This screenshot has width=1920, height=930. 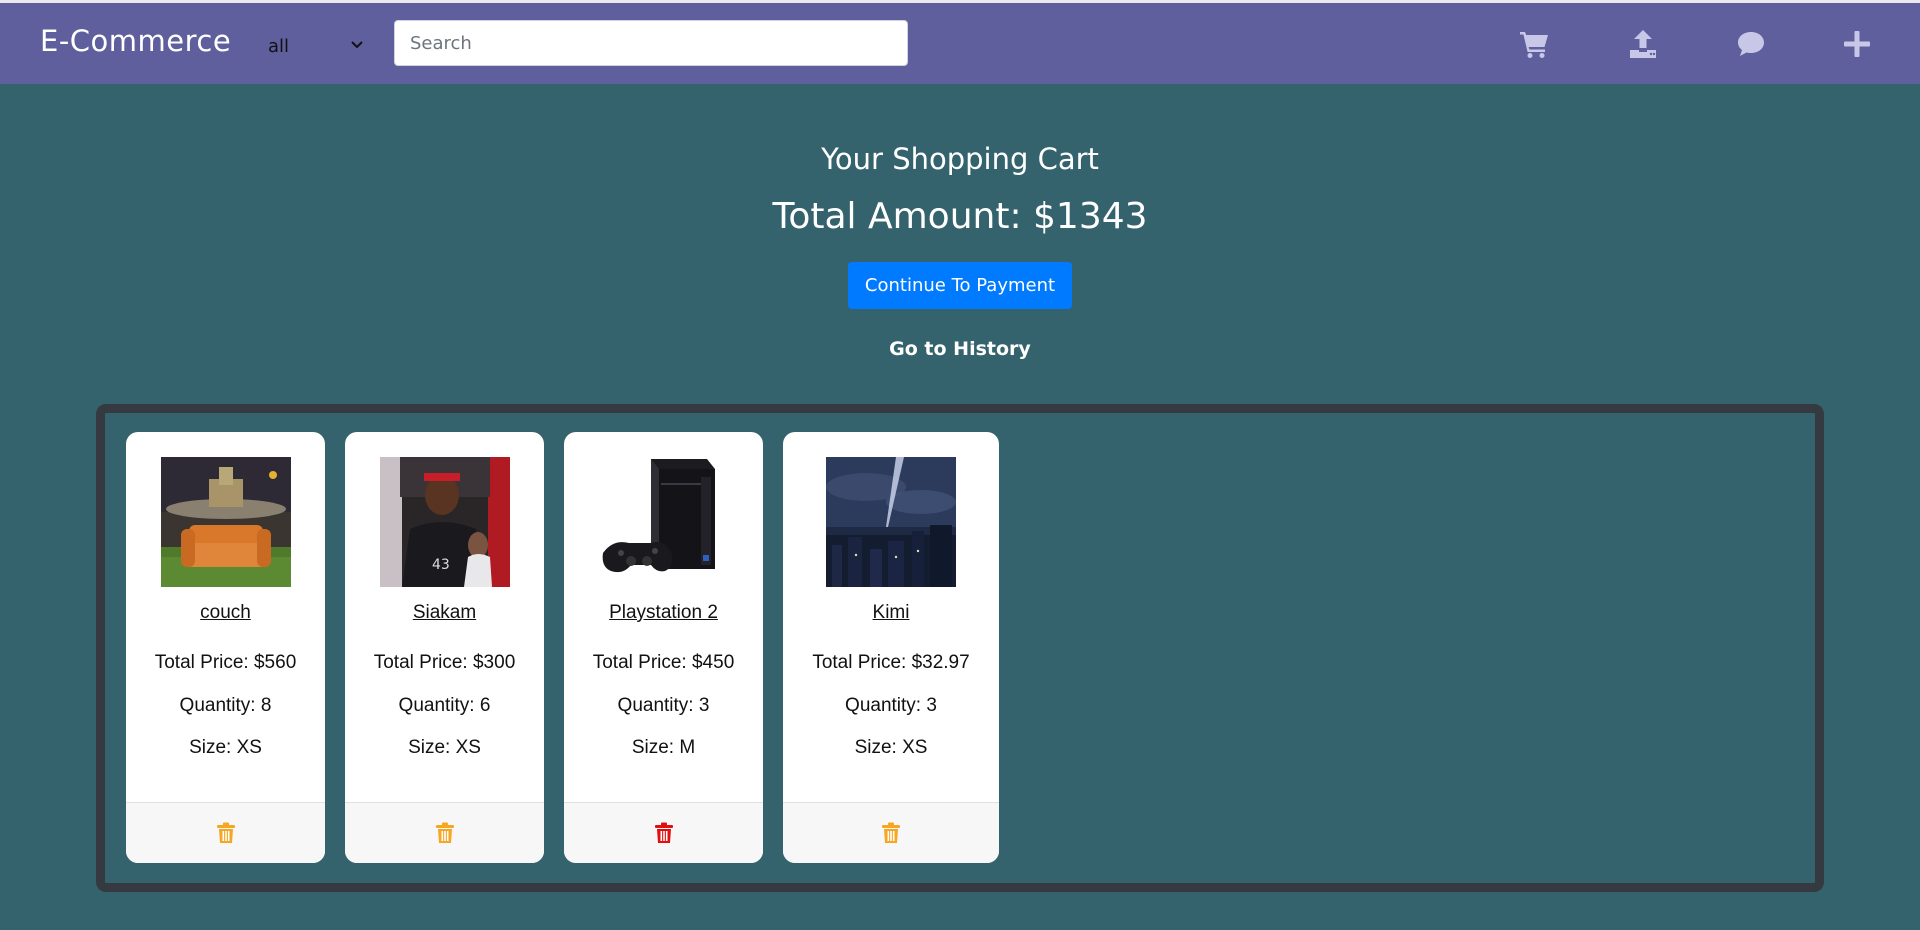 I want to click on navbar: E-Commerce all, so click(x=960, y=43).